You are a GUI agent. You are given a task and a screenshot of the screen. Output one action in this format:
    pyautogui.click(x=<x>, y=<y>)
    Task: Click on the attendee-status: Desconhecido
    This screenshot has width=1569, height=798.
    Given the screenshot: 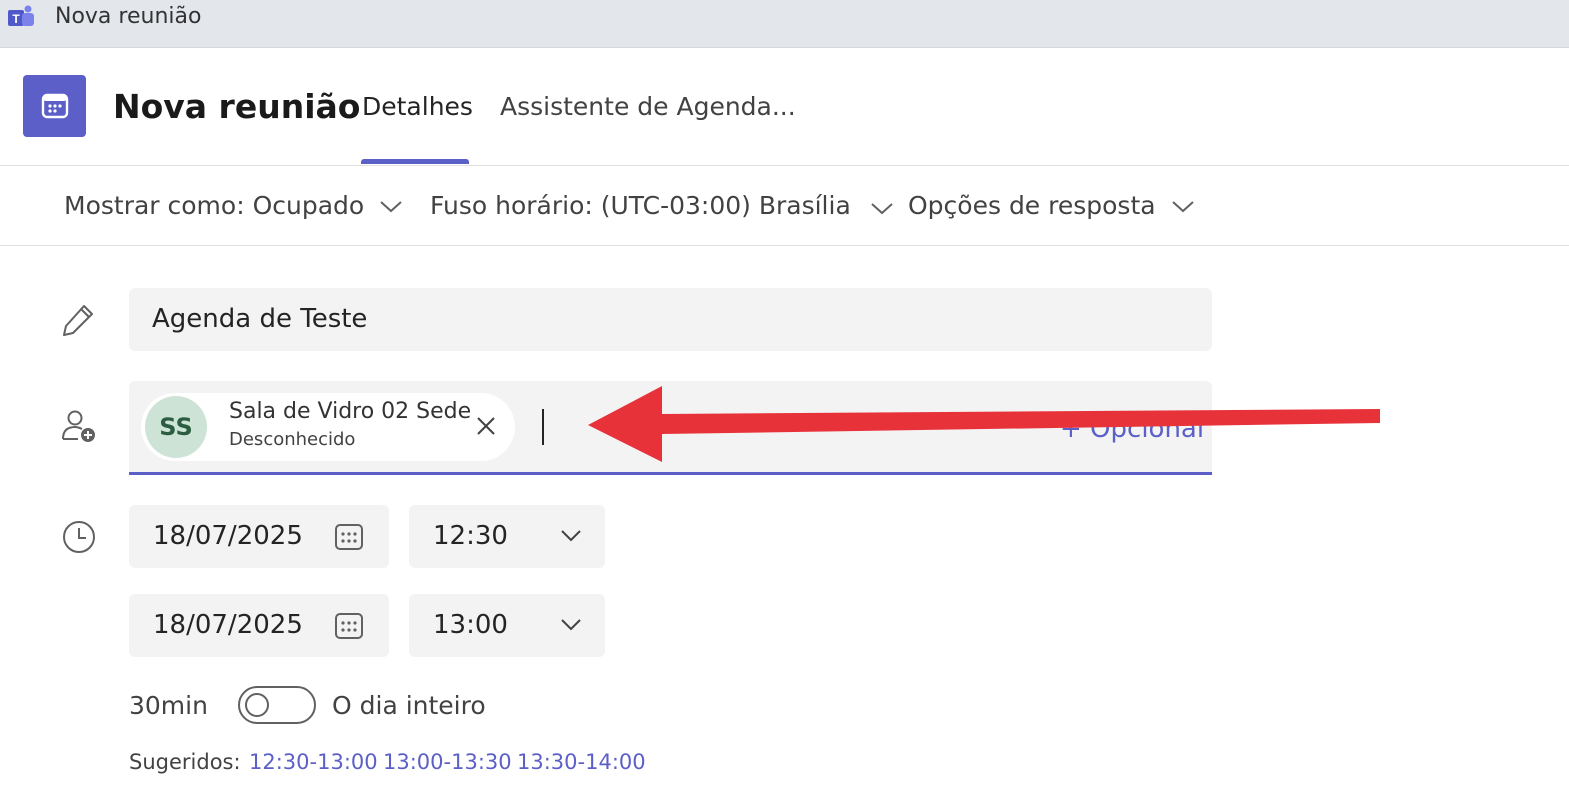 What is the action you would take?
    pyautogui.click(x=292, y=439)
    